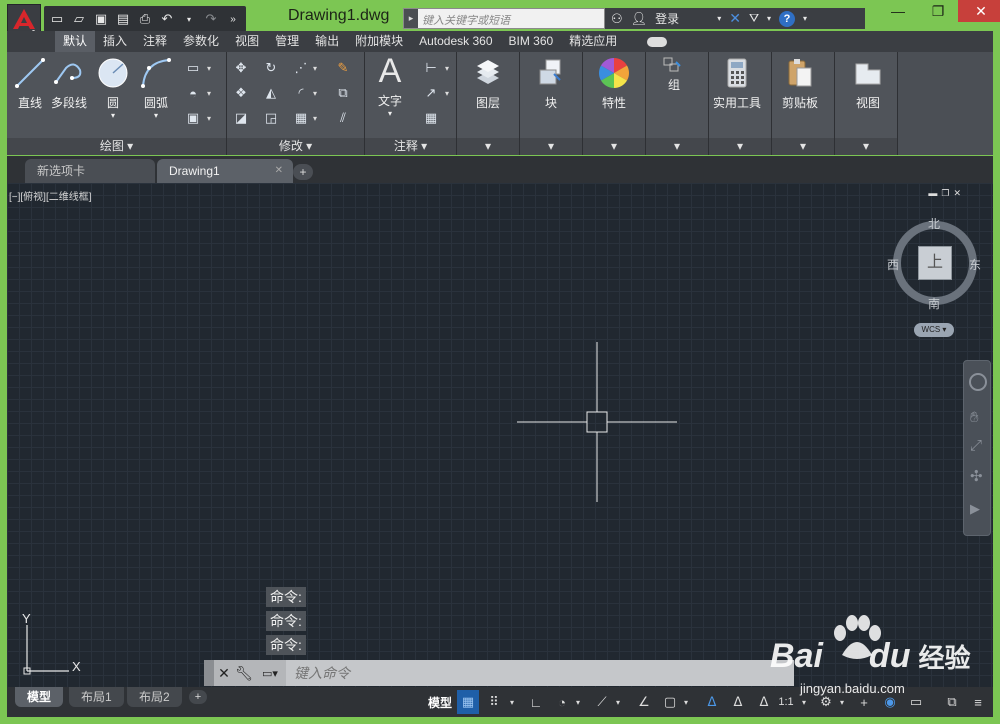 This screenshot has height=724, width=1000. Describe the element at coordinates (614, 83) in the screenshot. I see `properties-button: 特性` at that location.